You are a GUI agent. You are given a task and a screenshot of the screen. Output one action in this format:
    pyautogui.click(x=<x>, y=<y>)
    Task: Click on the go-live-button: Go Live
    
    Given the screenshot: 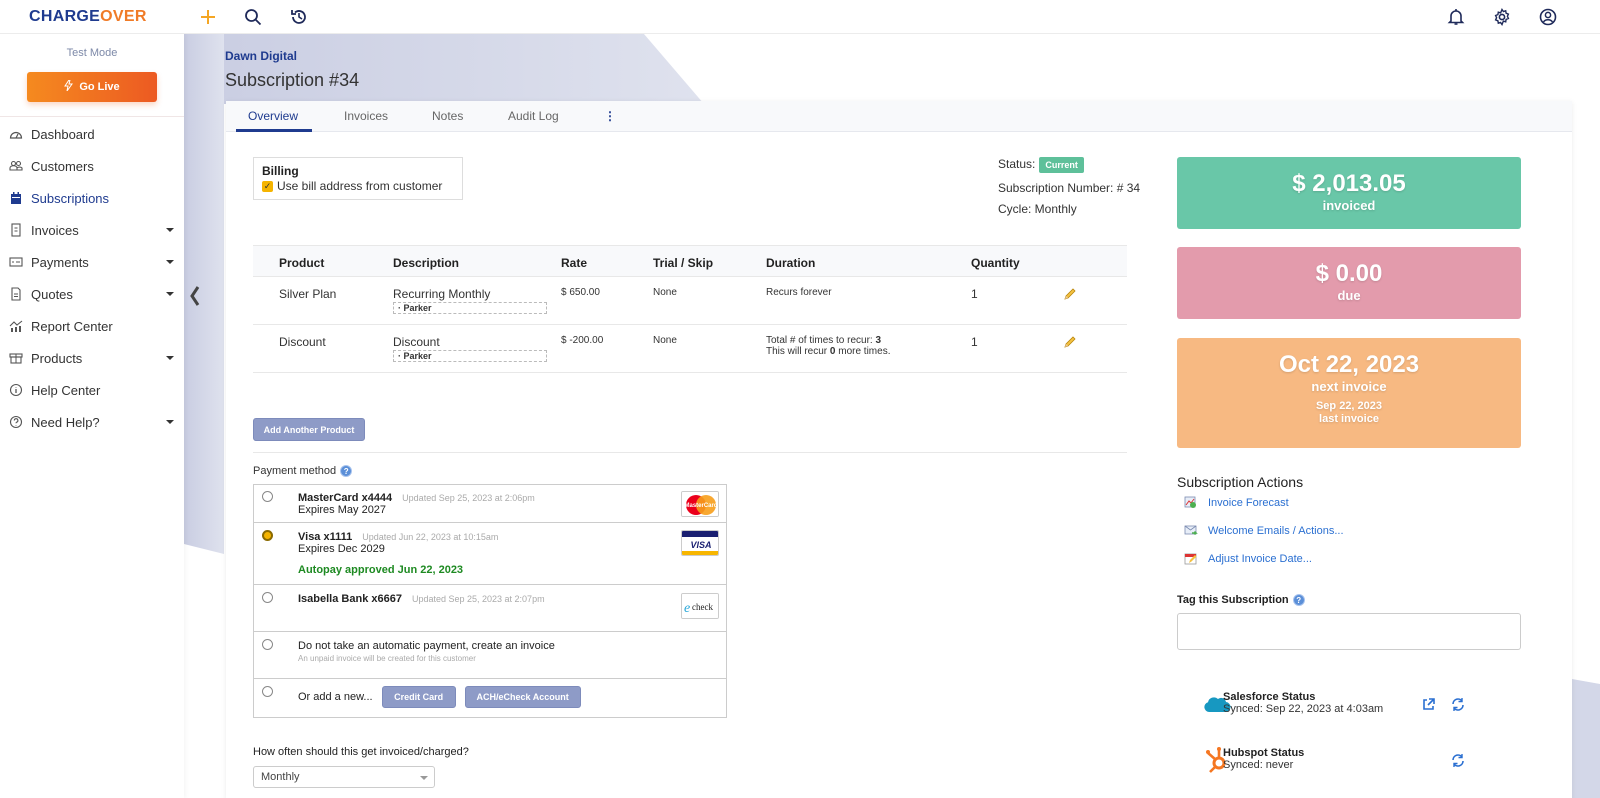 What is the action you would take?
    pyautogui.click(x=92, y=87)
    